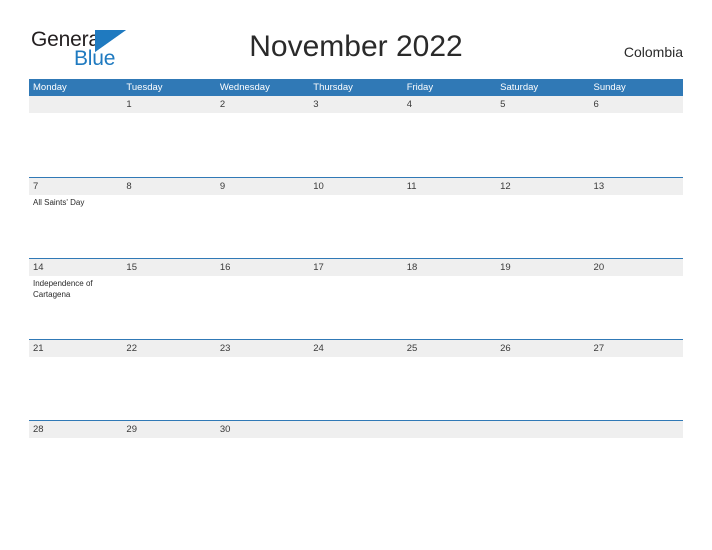 The image size is (712, 550). What do you see at coordinates (411, 186) in the screenshot?
I see `day-number: 11` at bounding box center [411, 186].